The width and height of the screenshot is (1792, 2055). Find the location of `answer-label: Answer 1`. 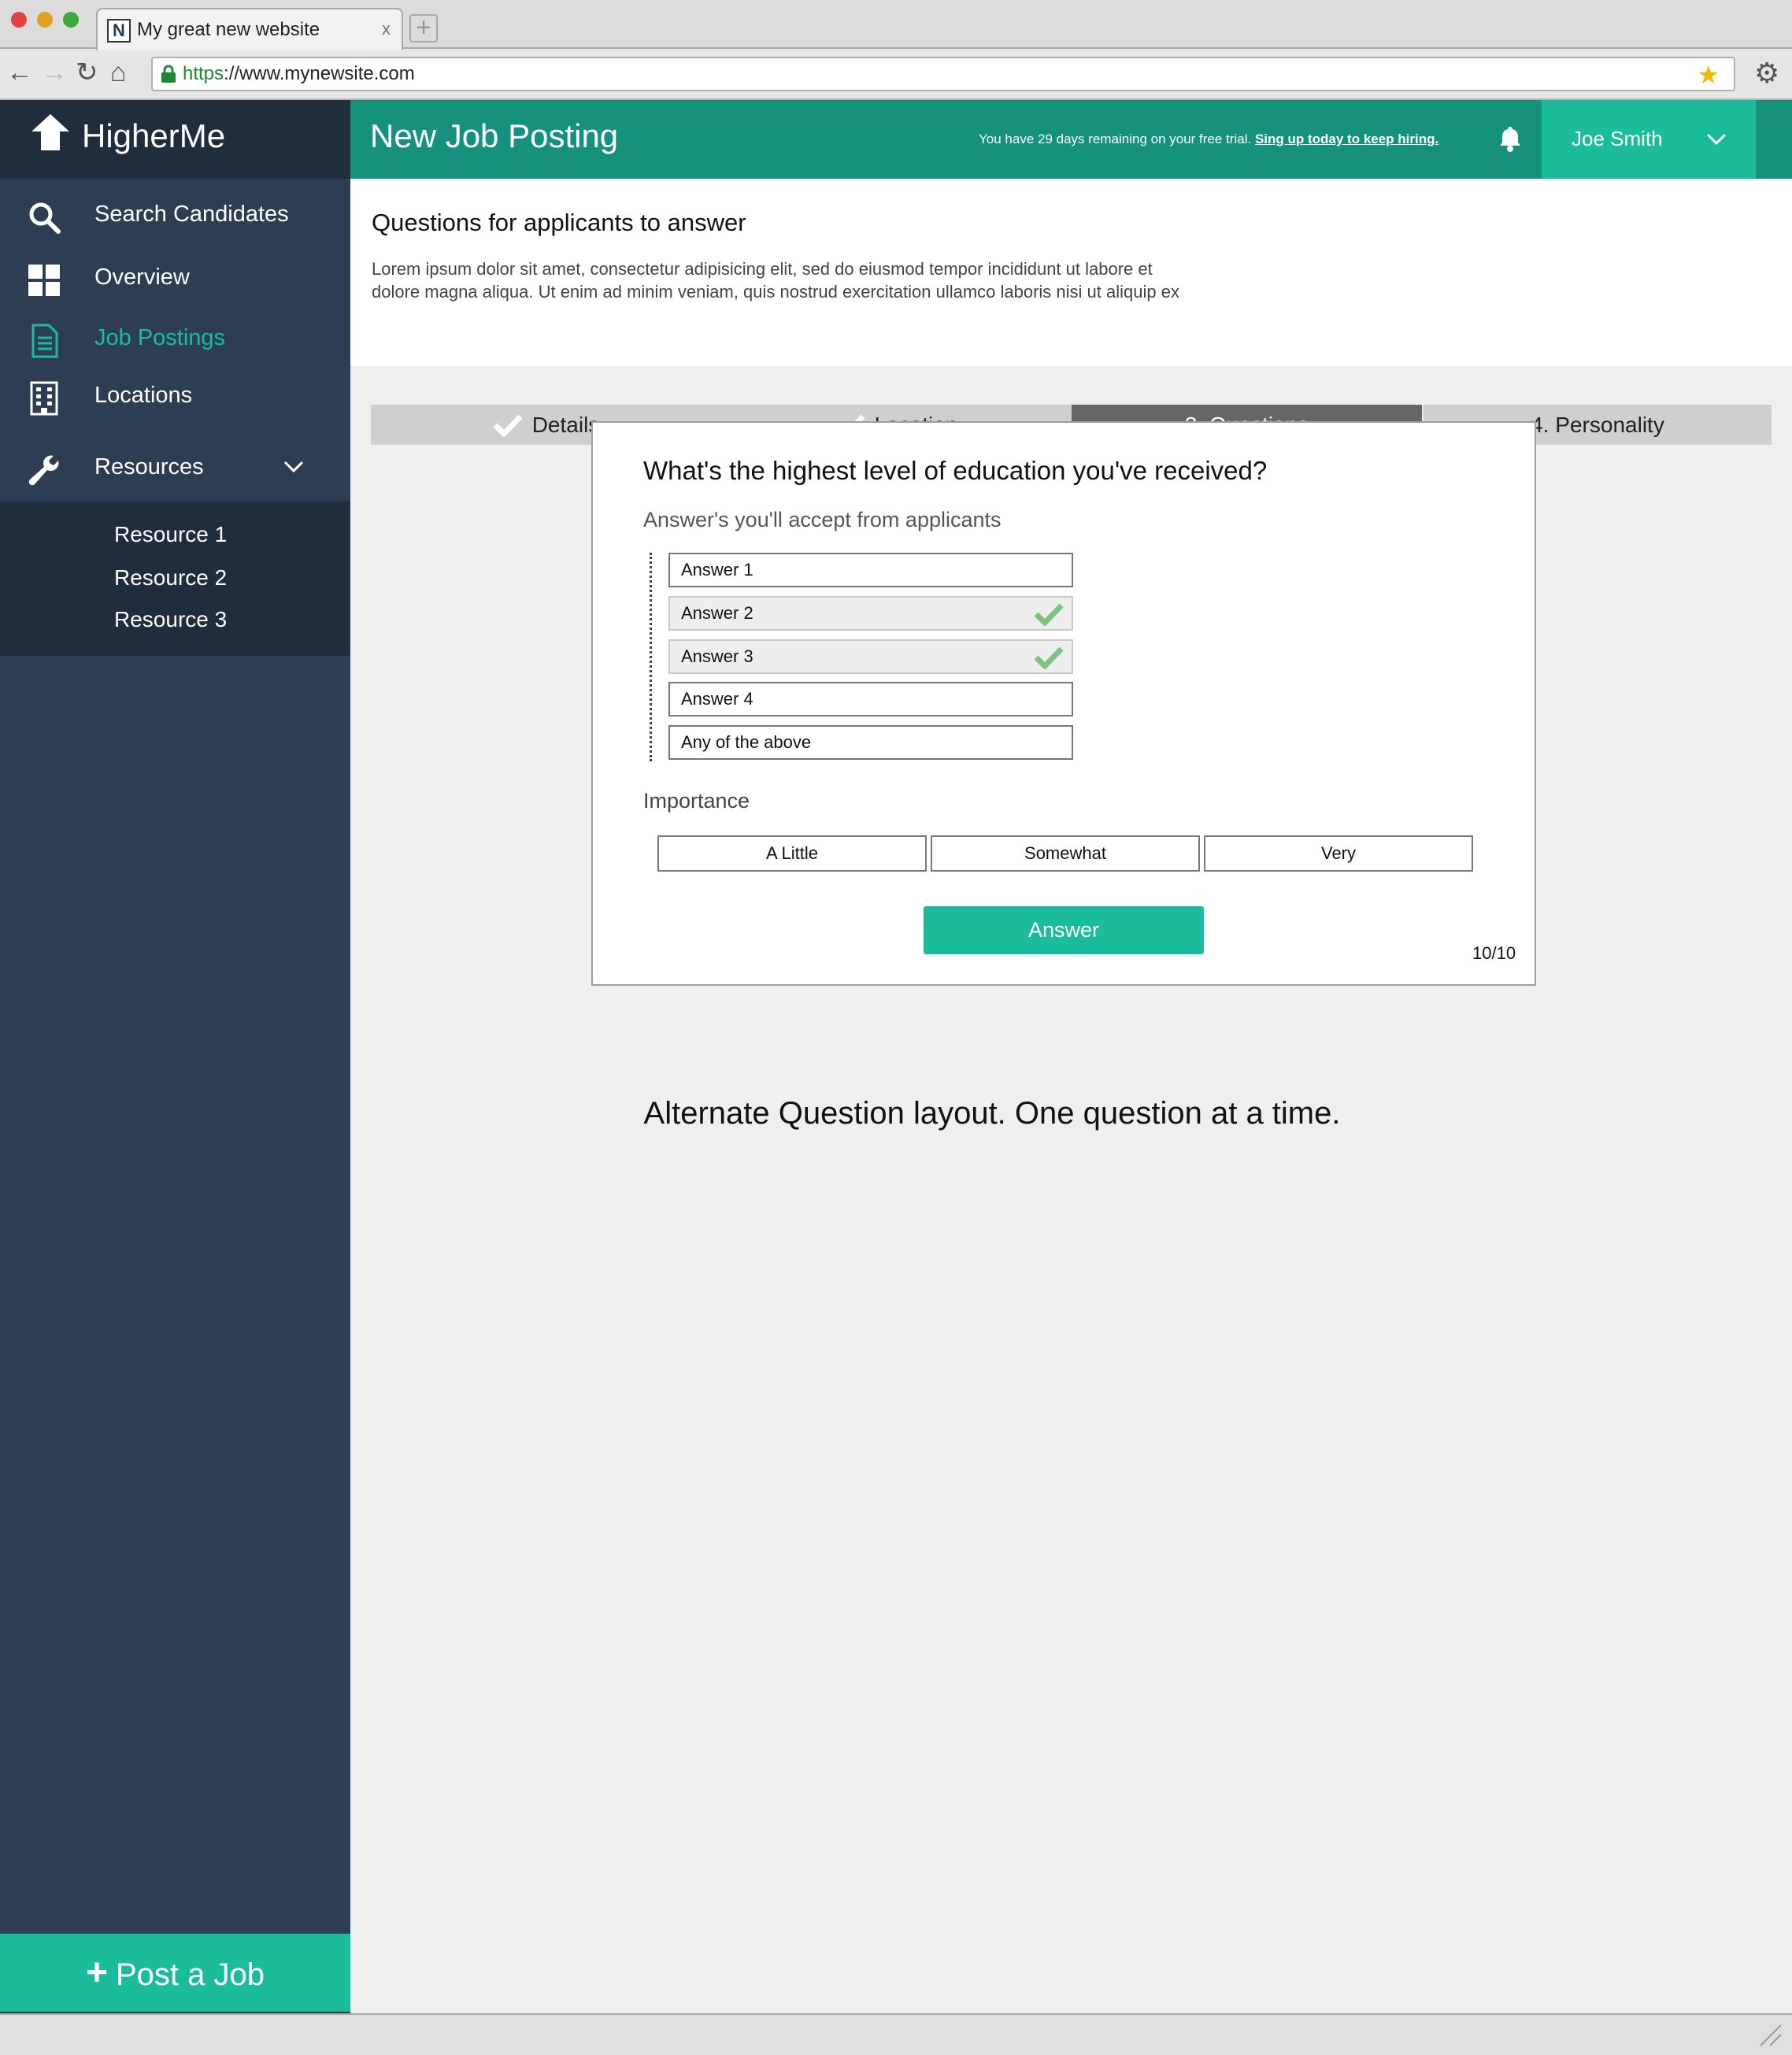

answer-label: Answer 1 is located at coordinates (717, 569).